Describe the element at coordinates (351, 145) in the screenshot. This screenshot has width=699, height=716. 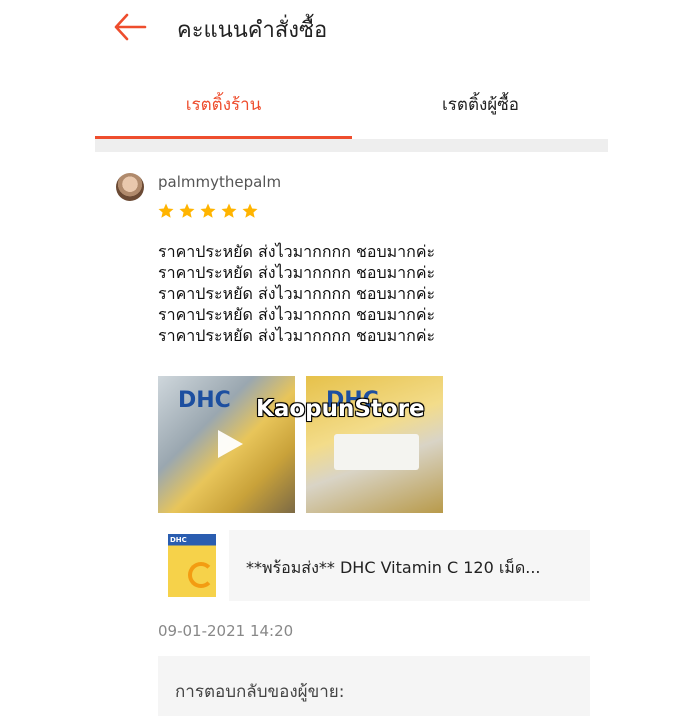
I see `section-divider` at that location.